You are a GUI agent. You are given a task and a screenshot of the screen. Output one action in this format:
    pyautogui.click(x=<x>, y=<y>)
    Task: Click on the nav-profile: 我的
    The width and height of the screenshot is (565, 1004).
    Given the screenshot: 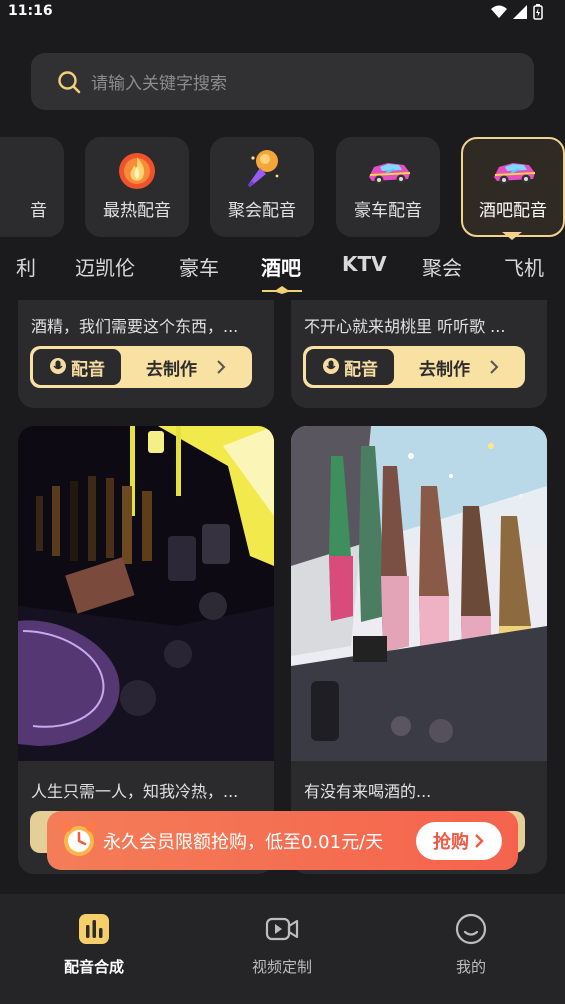 What is the action you would take?
    pyautogui.click(x=471, y=944)
    